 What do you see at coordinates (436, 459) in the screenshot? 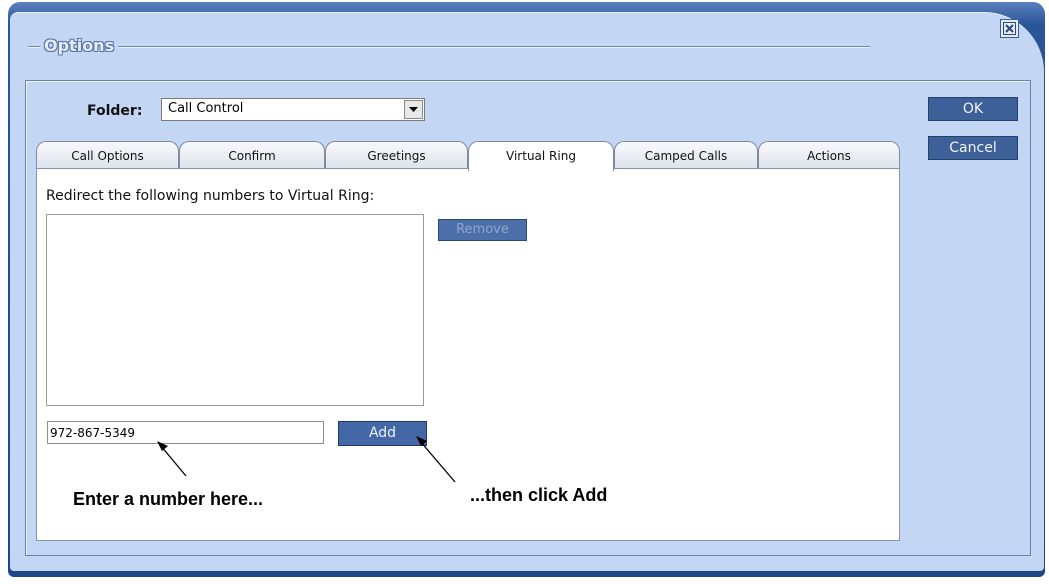
I see `arrow-to-add-button` at bounding box center [436, 459].